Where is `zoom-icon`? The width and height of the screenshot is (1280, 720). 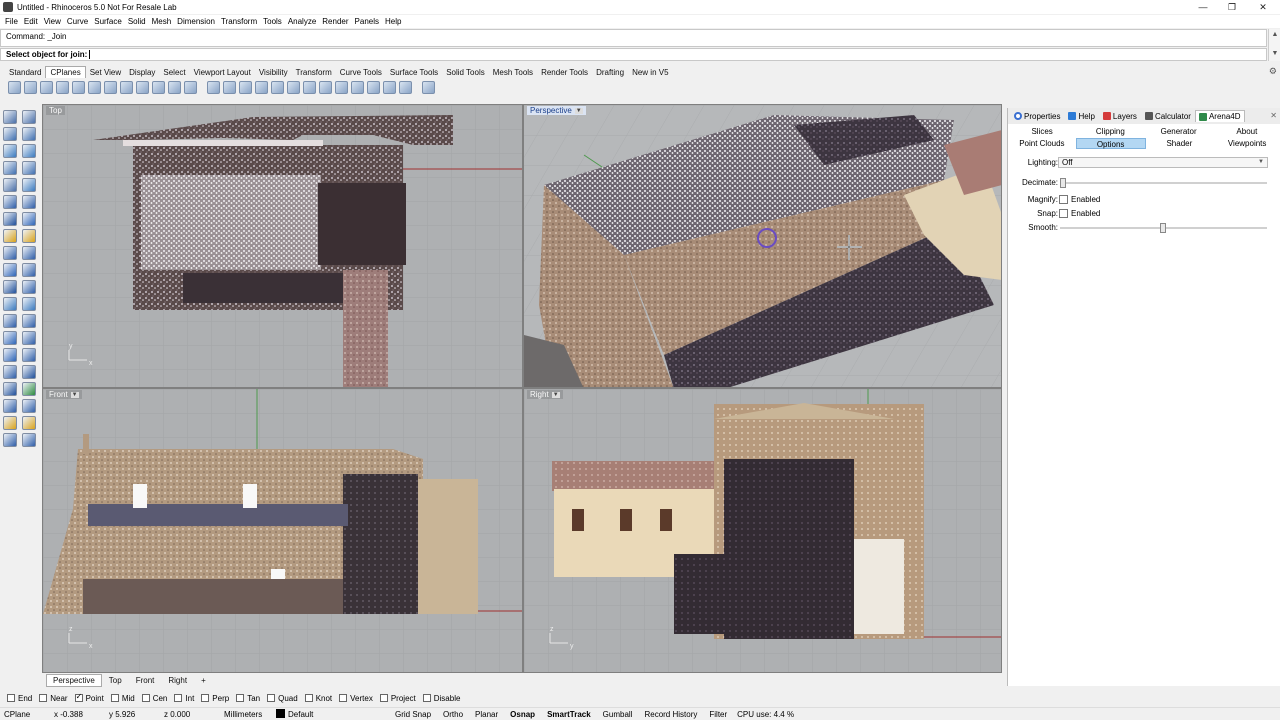
zoom-icon is located at coordinates (10, 440).